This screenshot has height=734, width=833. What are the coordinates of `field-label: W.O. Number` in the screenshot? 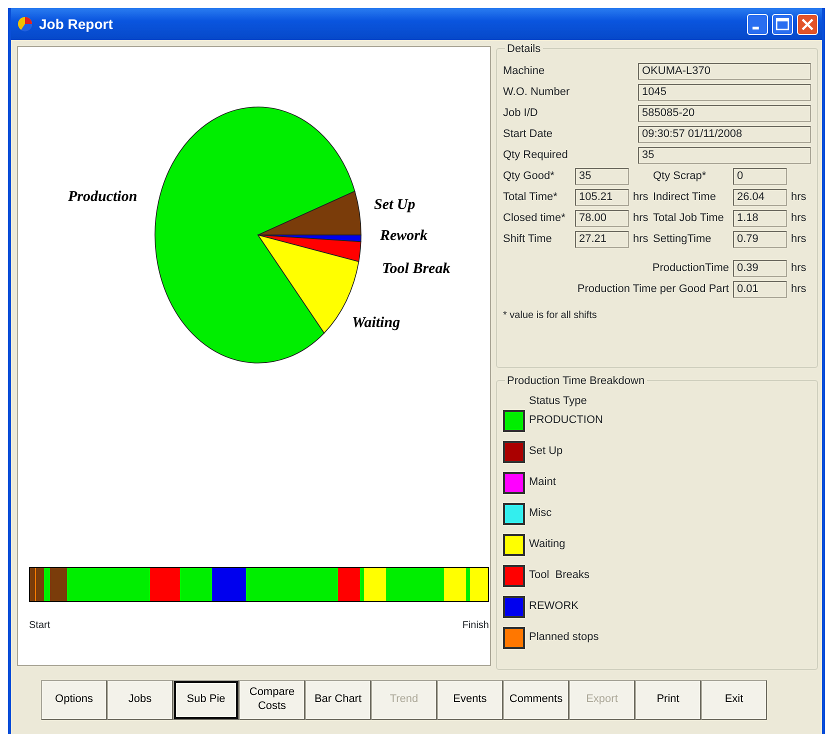 It's located at (536, 92).